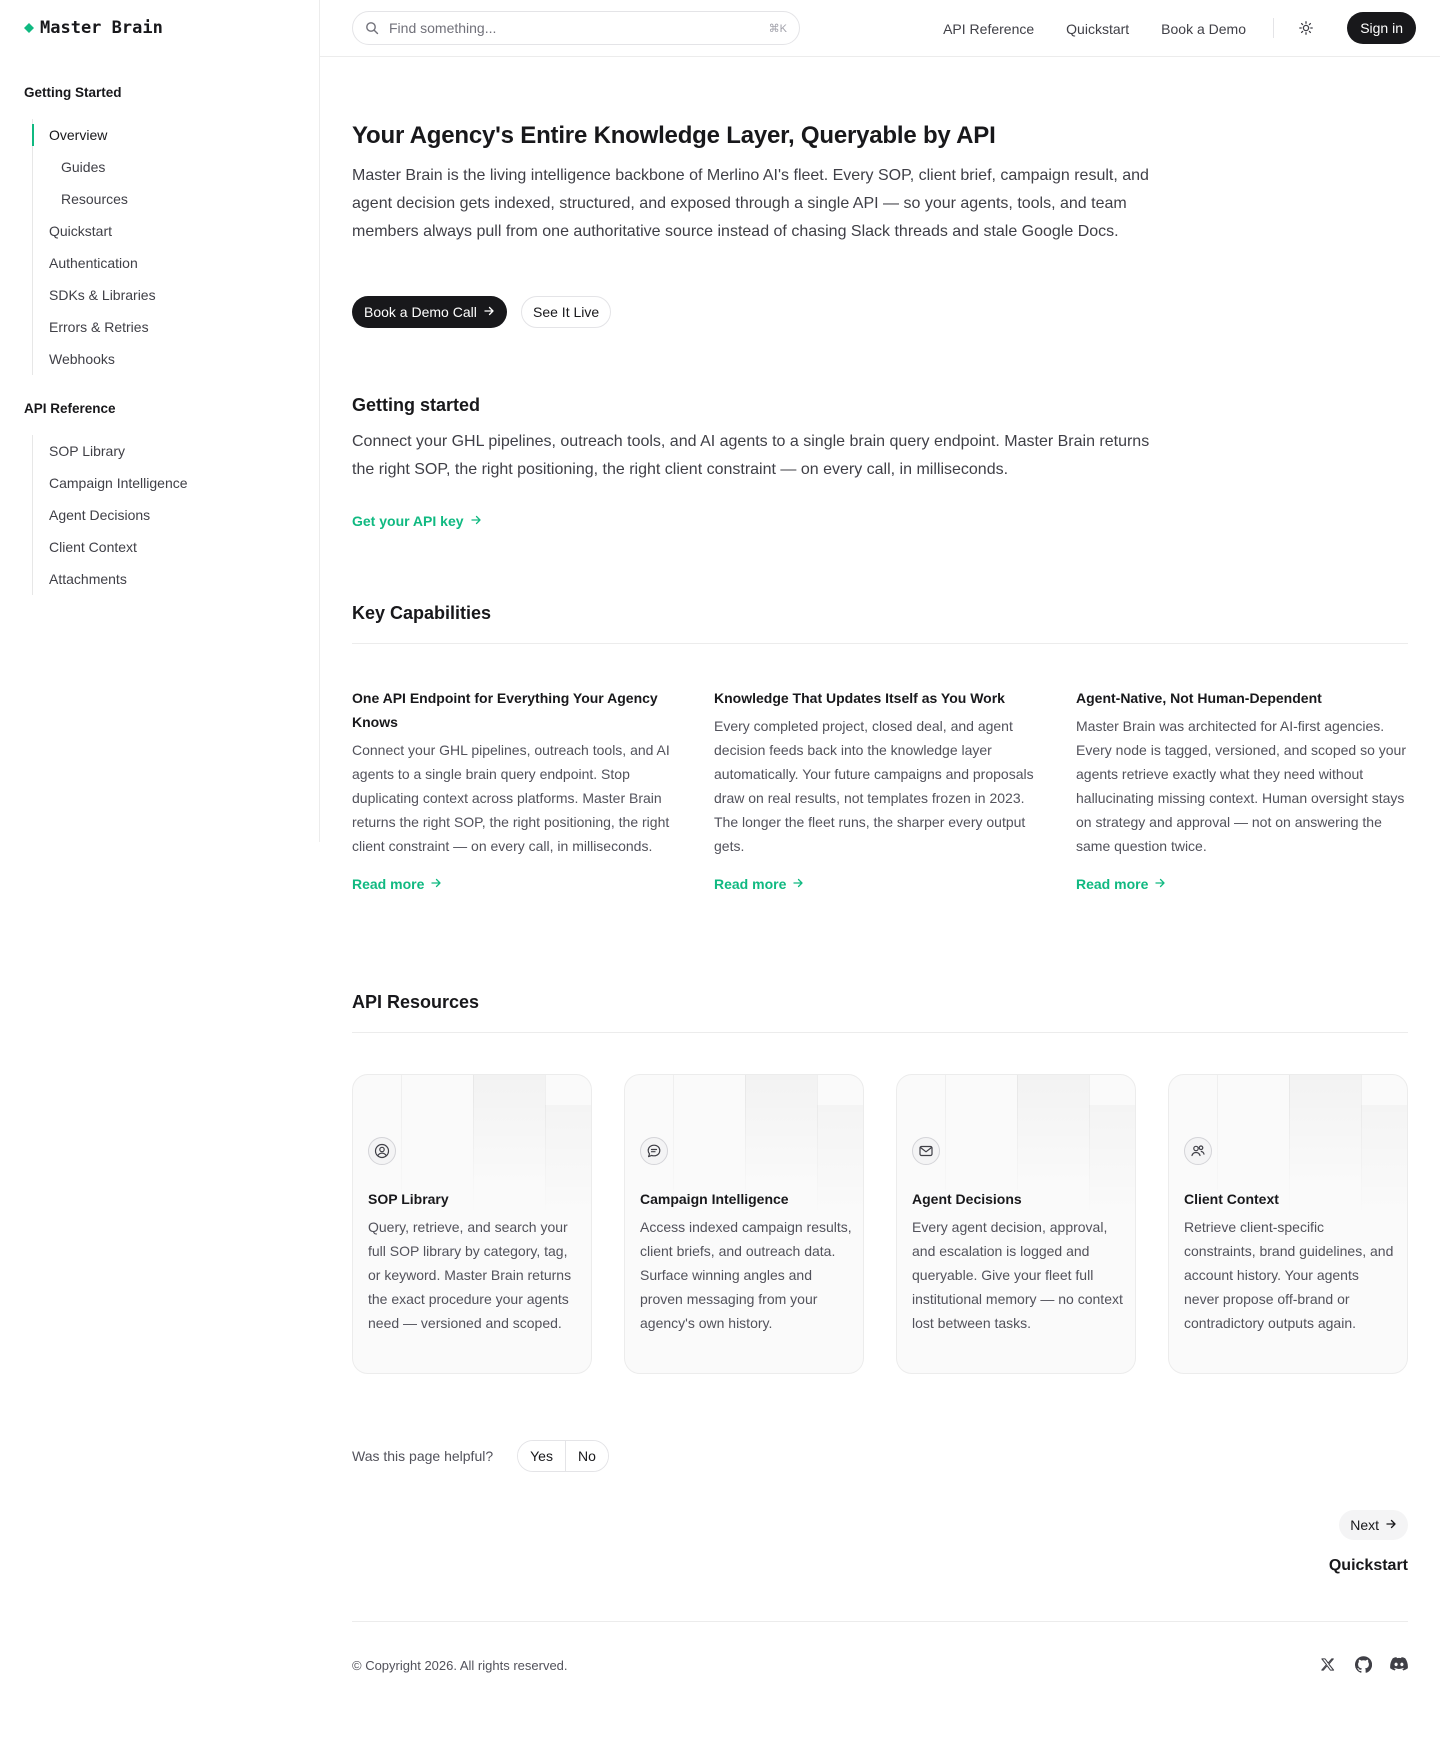 The image size is (1440, 1743). What do you see at coordinates (988, 29) in the screenshot?
I see `nav-link-api-reference: API Reference` at bounding box center [988, 29].